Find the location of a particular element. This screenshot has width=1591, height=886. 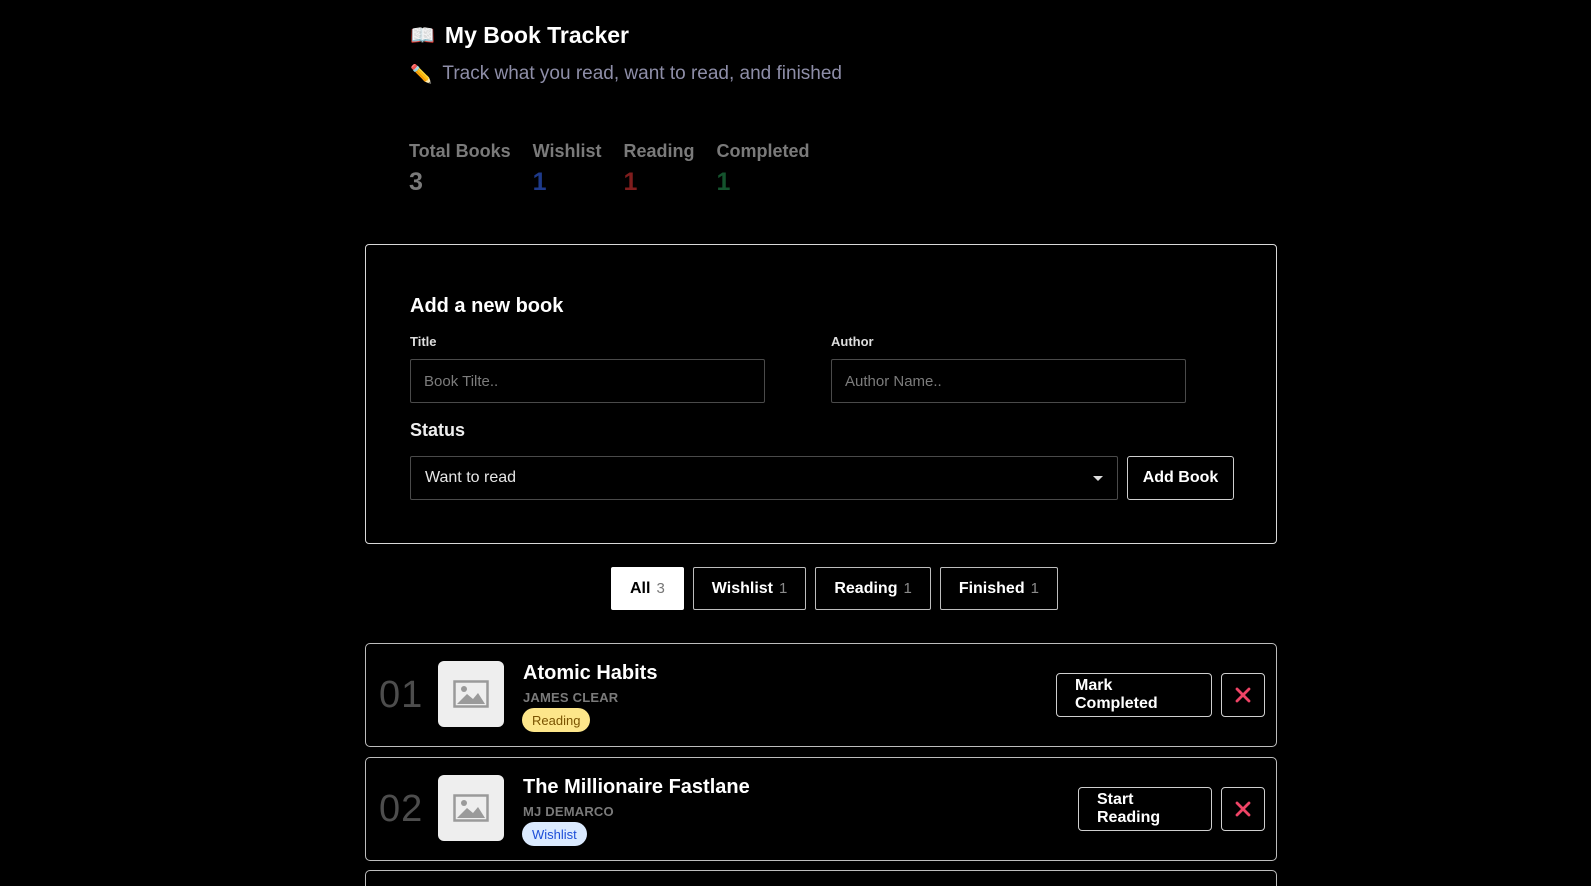

status-select-value: Want to read is located at coordinates (471, 477).